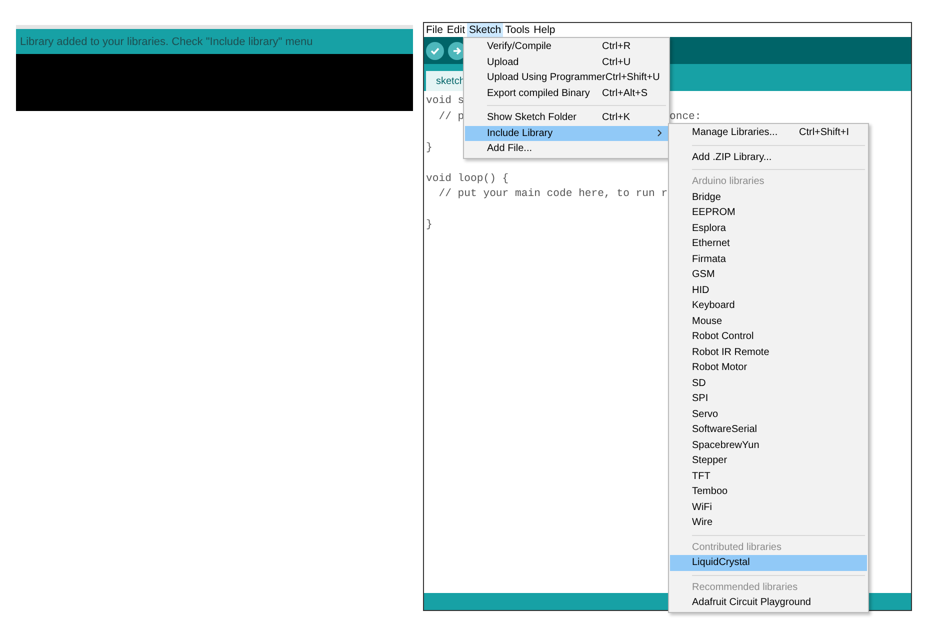 The width and height of the screenshot is (930, 630). I want to click on menu-item: Mouse, so click(768, 321).